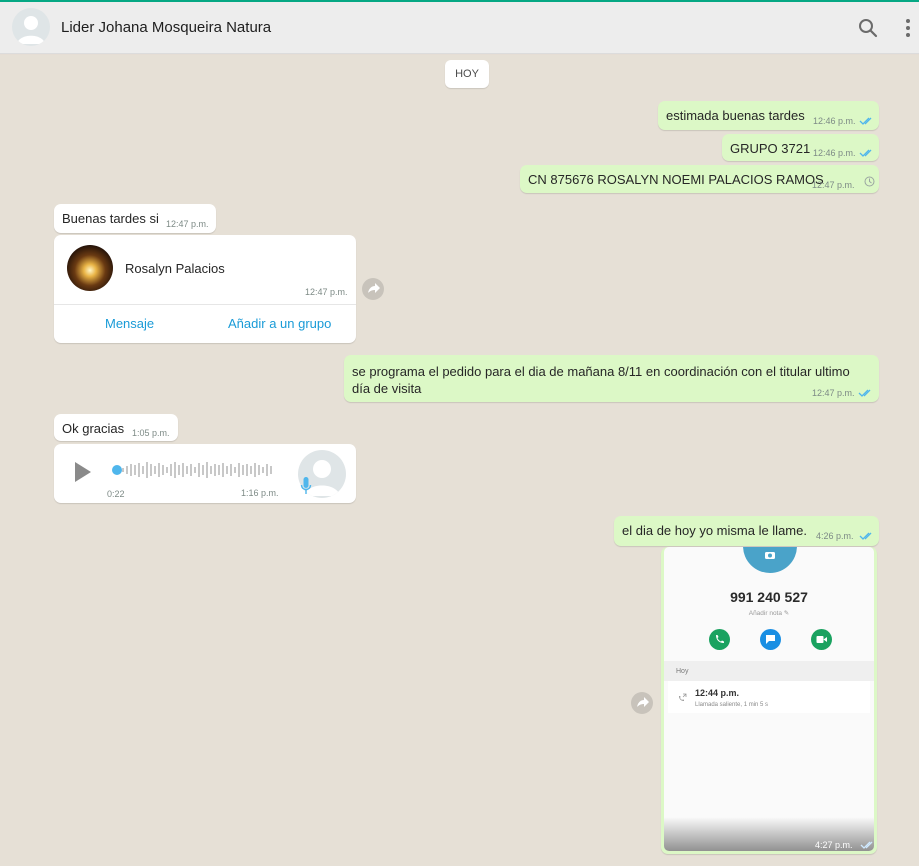 Image resolution: width=919 pixels, height=866 pixels. I want to click on message-bubble: estimada buenas tardes 12:46 p.m., so click(768, 115).